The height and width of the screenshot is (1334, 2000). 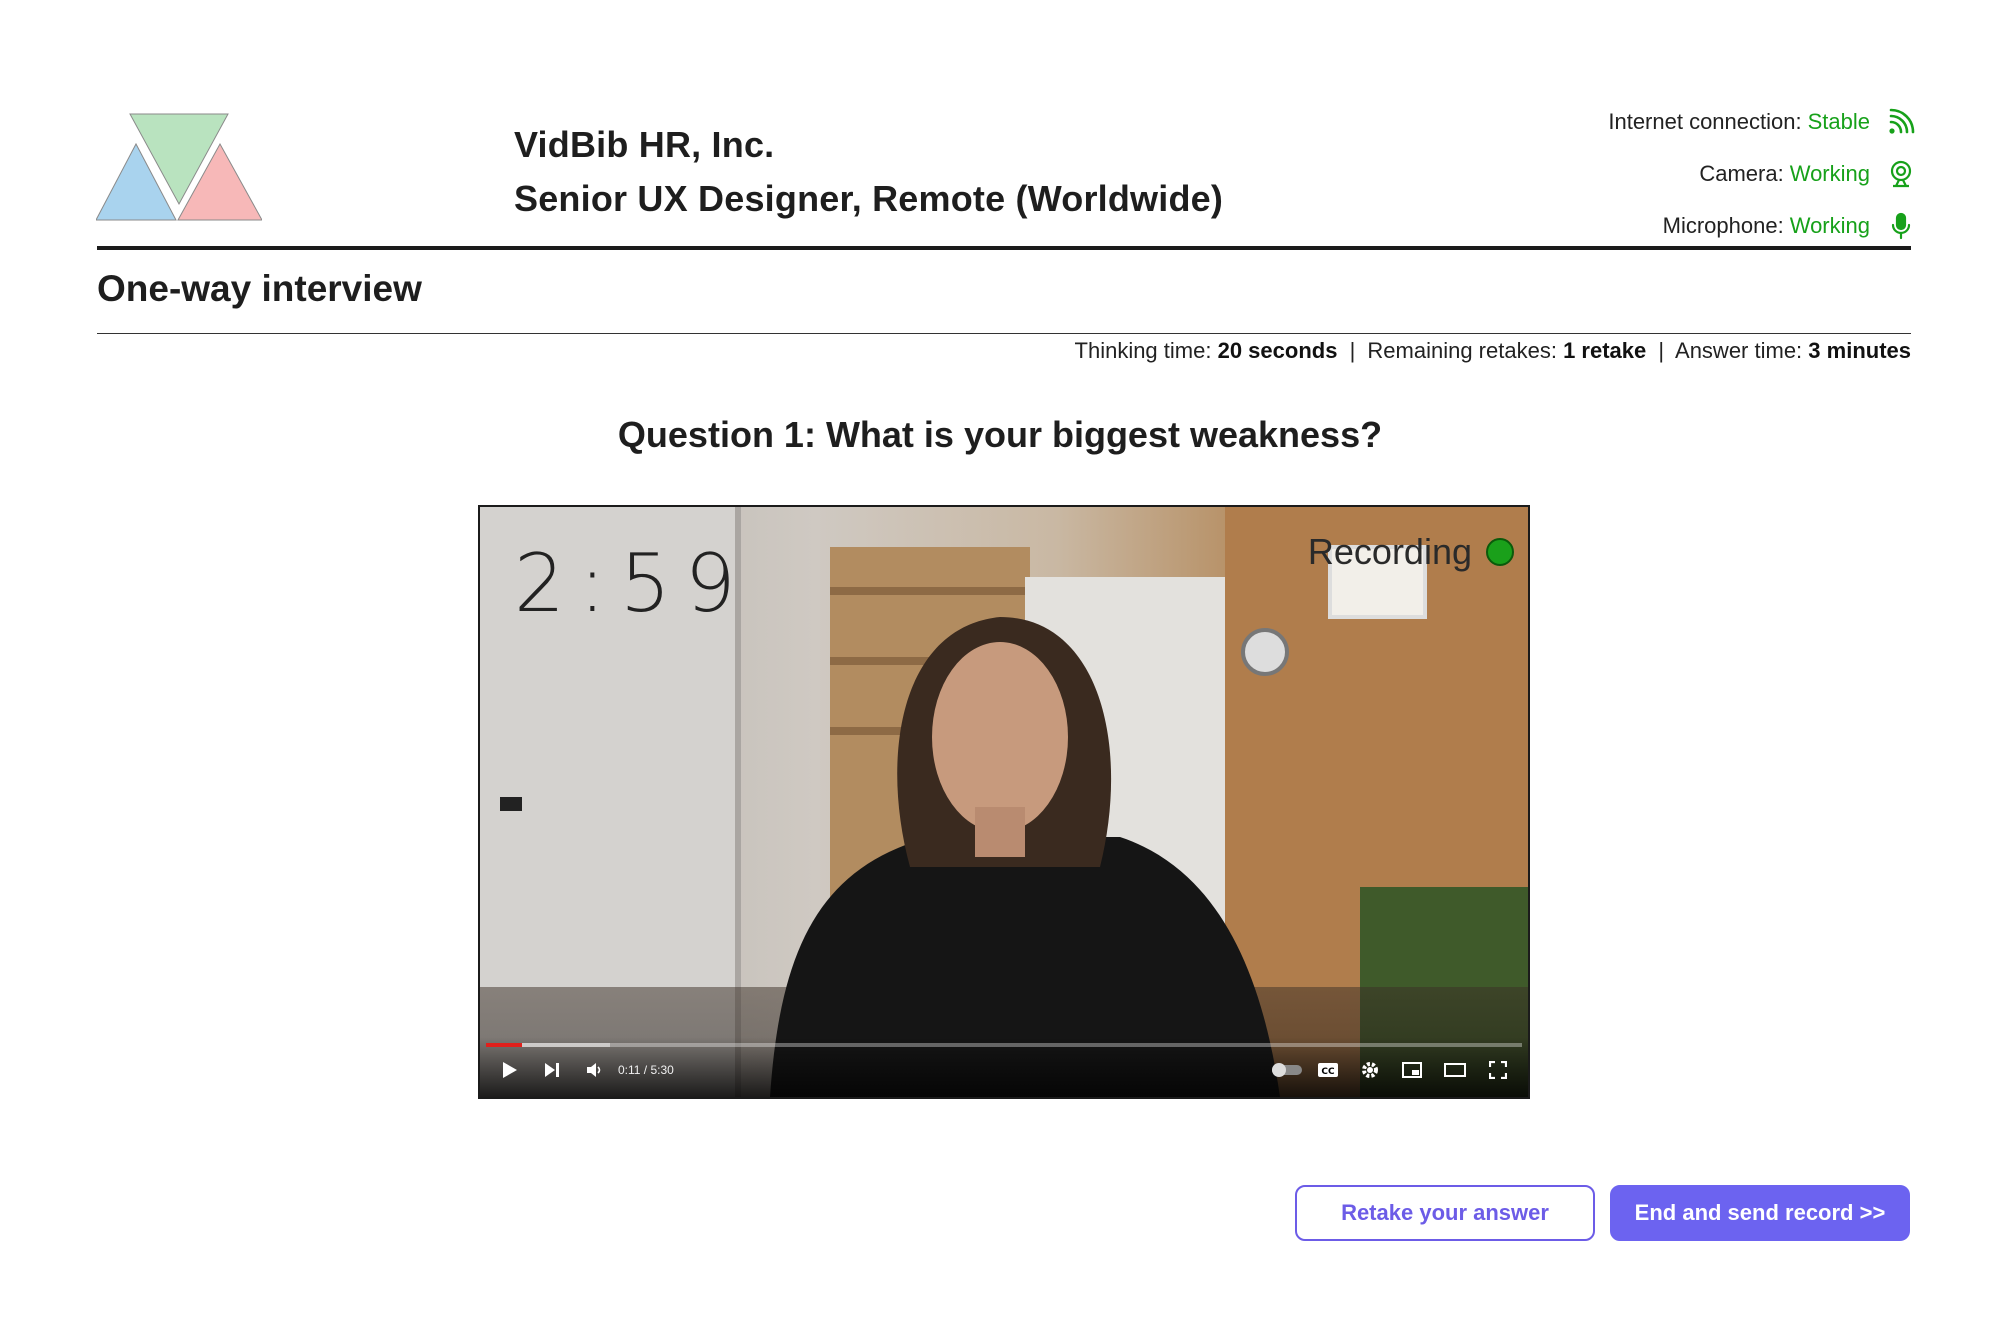 I want to click on miniplayer-icon, so click(x=1412, y=1070).